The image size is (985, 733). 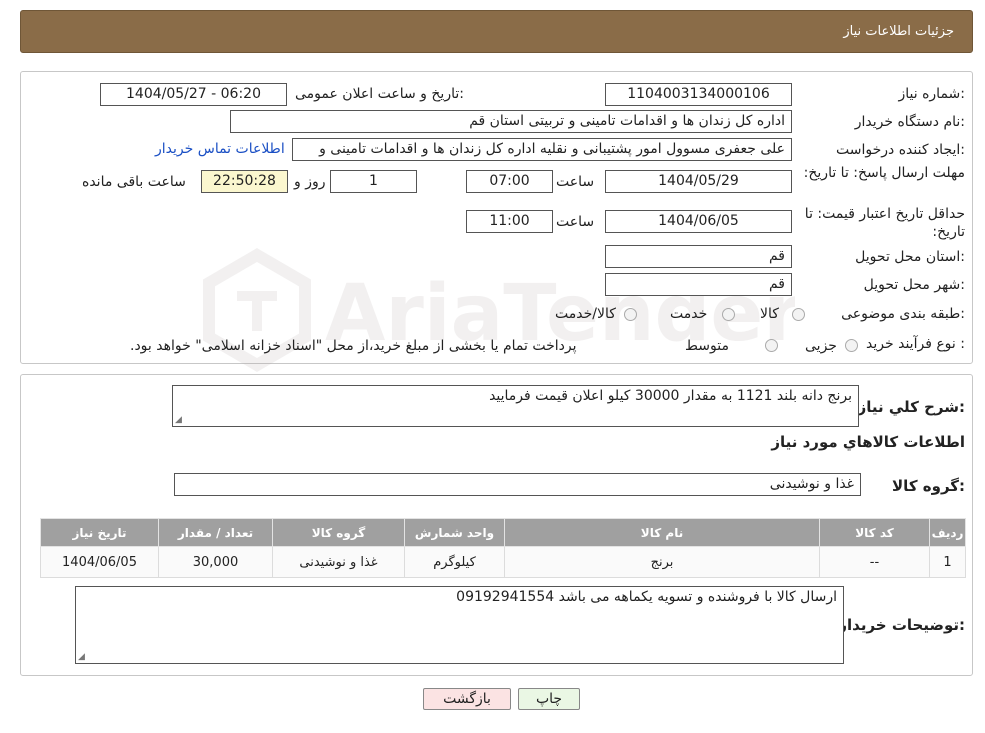 I want to click on process-medium-radio, so click(x=771, y=345).